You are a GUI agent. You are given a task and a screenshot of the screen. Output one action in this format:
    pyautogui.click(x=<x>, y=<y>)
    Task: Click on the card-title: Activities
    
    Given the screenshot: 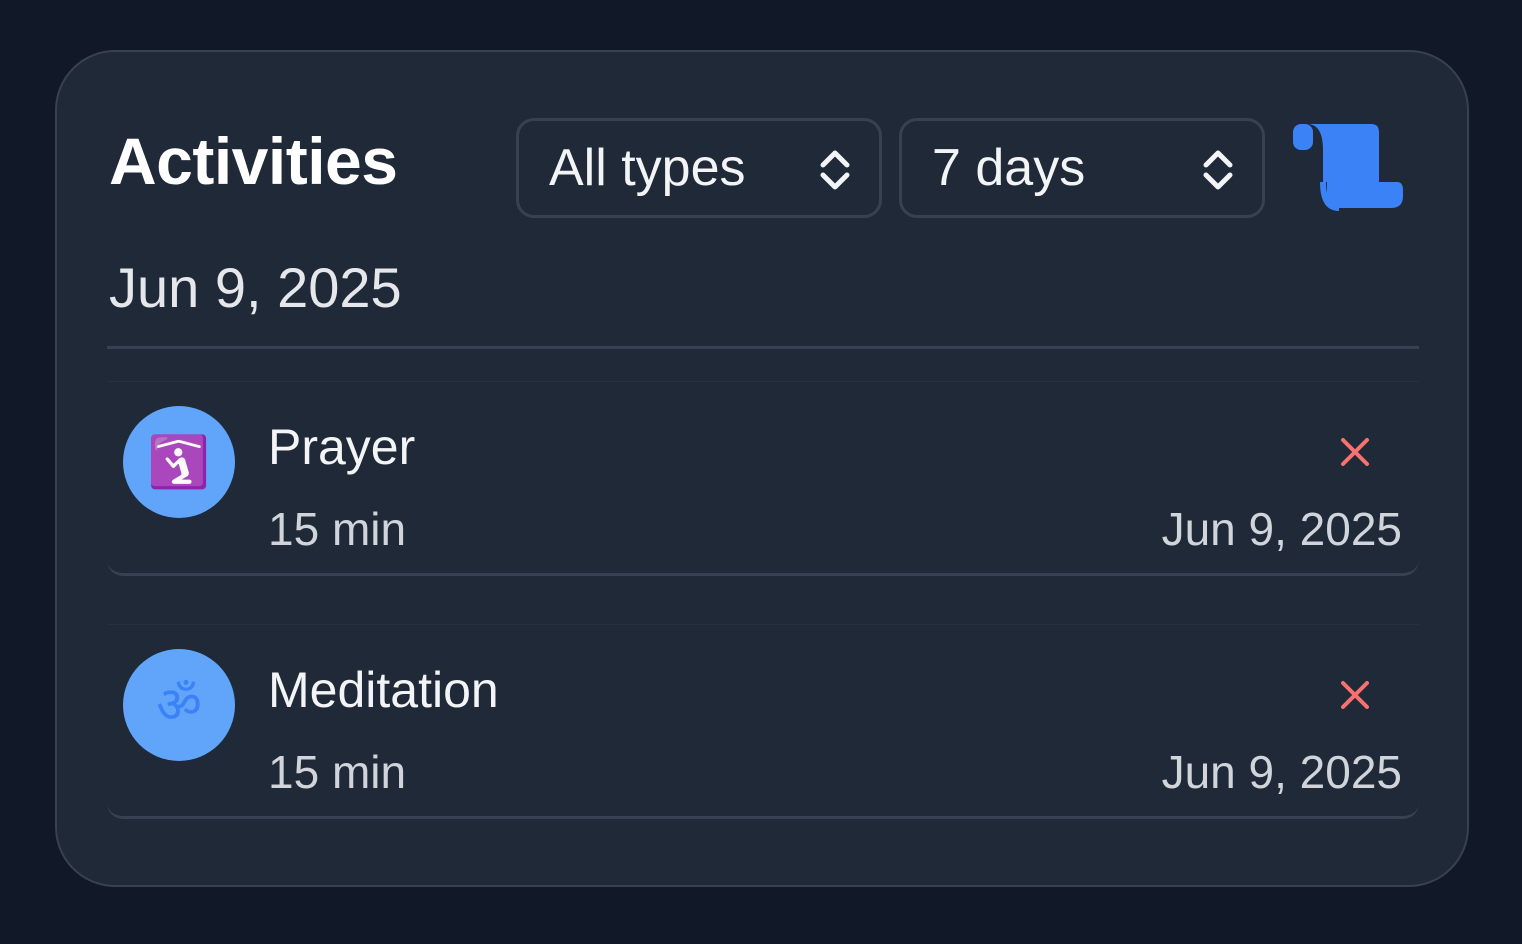 What is the action you would take?
    pyautogui.click(x=253, y=161)
    